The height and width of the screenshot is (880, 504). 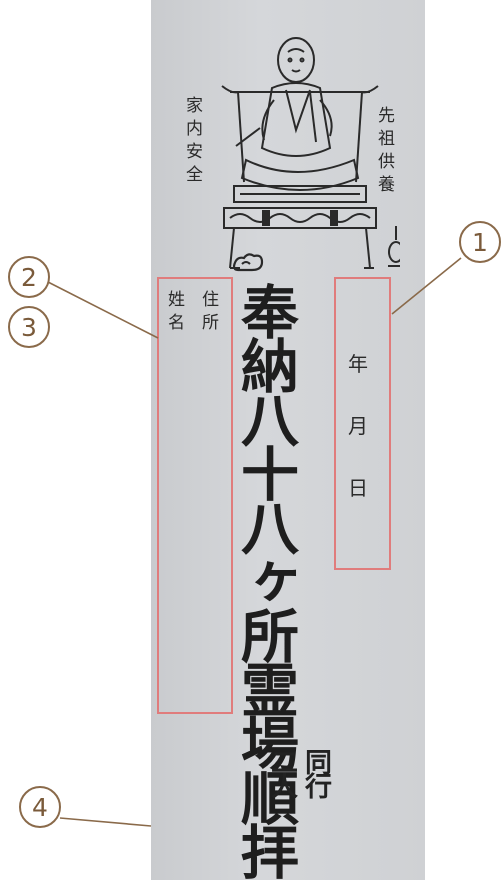 I want to click on callout-4: 4, so click(x=40, y=807).